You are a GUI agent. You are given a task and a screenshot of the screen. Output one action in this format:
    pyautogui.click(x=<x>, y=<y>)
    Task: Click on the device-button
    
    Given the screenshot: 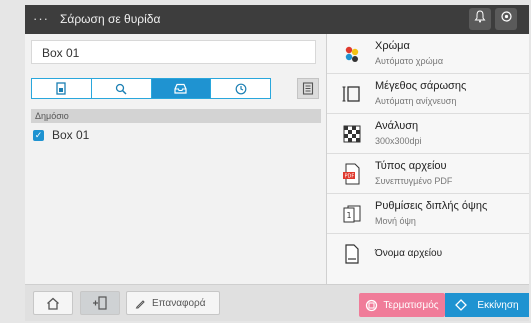 What is the action you would take?
    pyautogui.click(x=100, y=303)
    